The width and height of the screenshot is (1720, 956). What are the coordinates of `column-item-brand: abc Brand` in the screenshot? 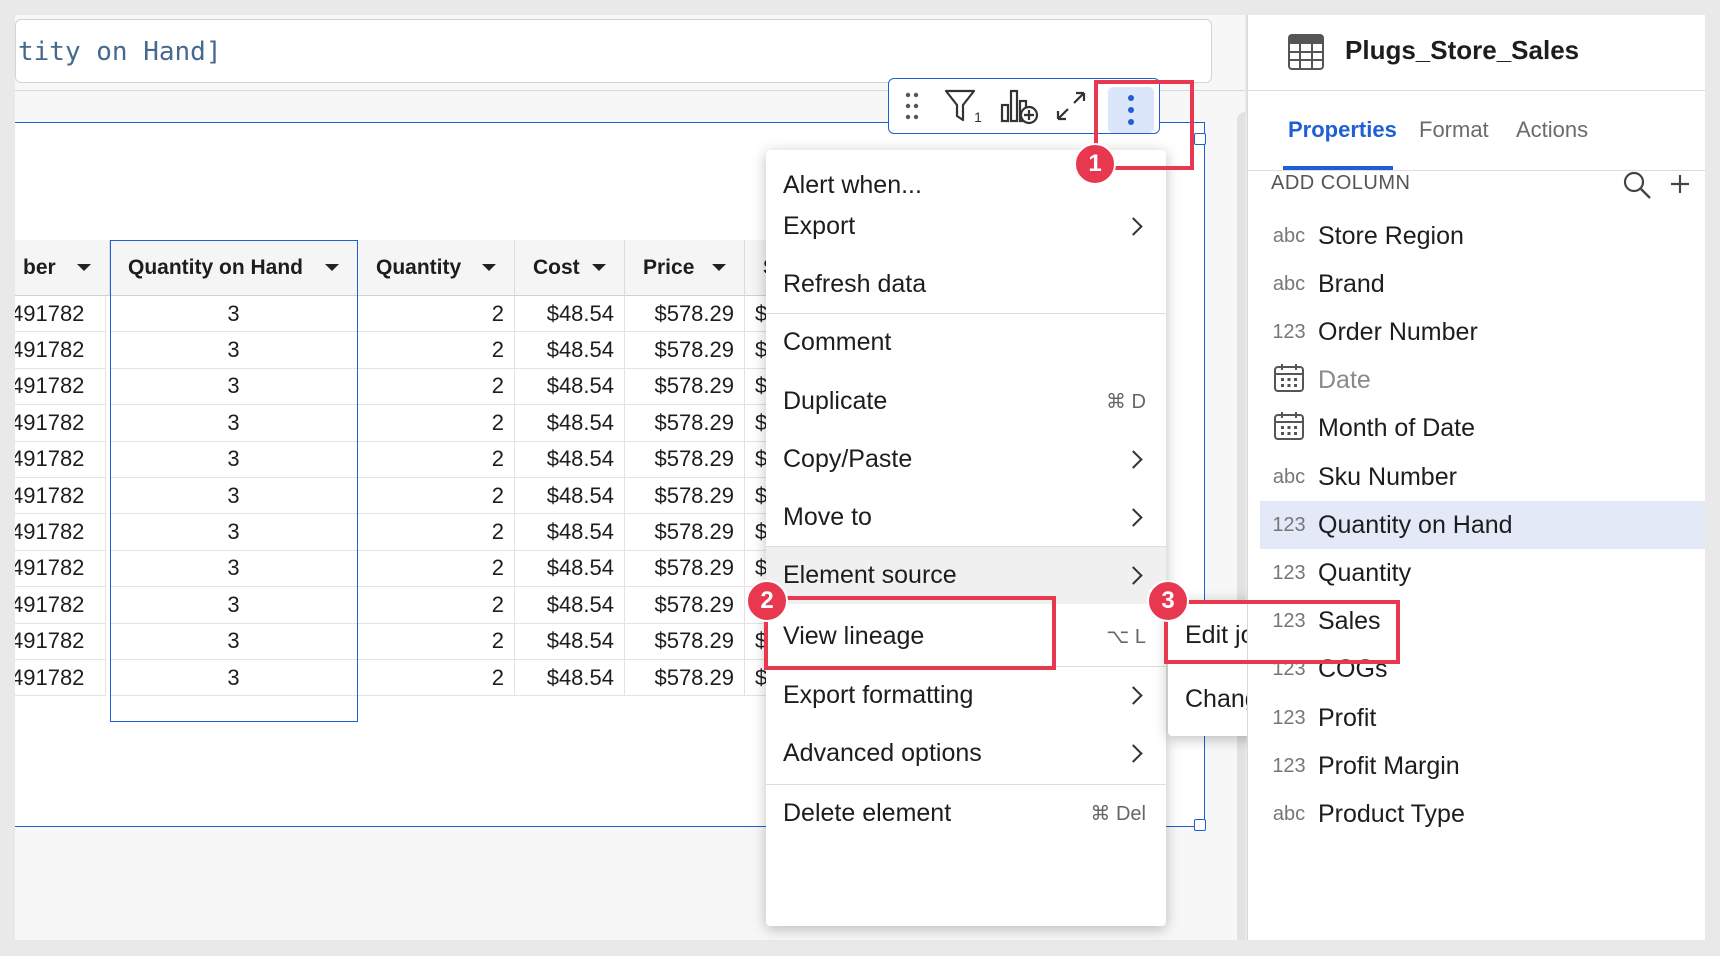 It's located at (1482, 284).